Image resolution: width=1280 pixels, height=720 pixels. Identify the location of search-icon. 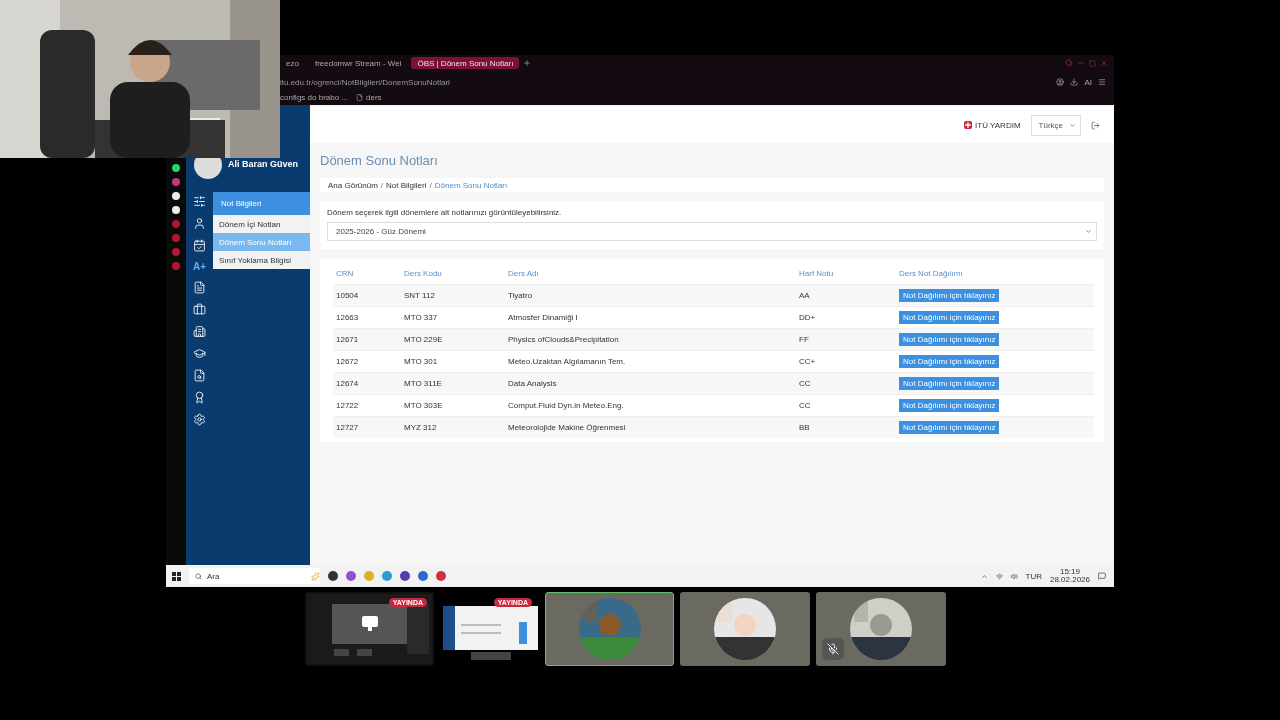
(198, 576).